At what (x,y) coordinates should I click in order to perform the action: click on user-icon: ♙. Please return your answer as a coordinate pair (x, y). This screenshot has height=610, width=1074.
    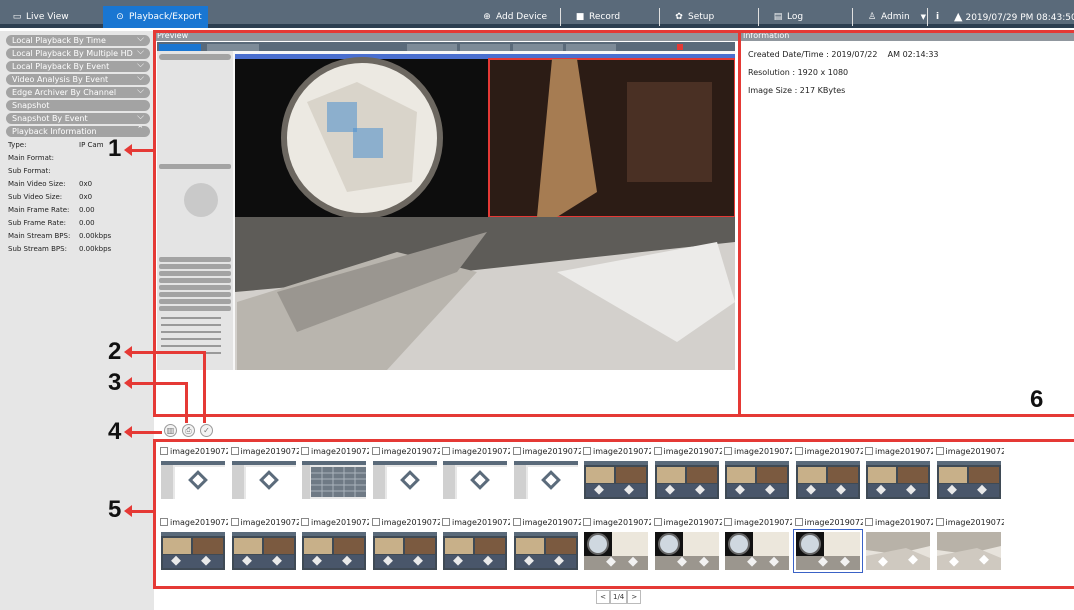
    Looking at the image, I should click on (872, 17).